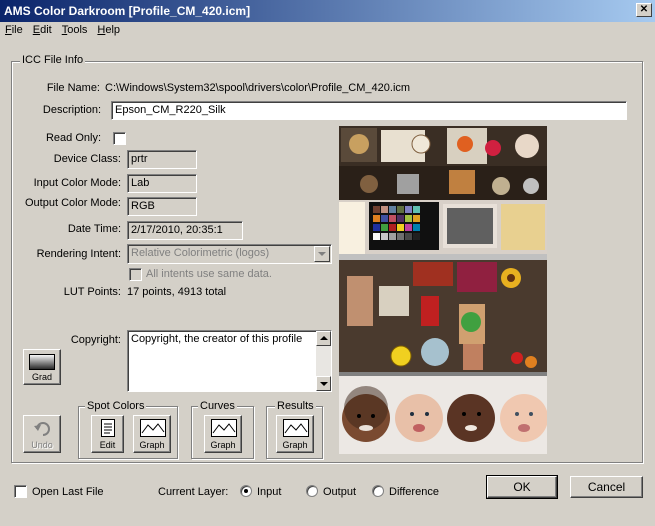  I want to click on copyright-text: Copyright, the creator of this profile, so click(217, 339).